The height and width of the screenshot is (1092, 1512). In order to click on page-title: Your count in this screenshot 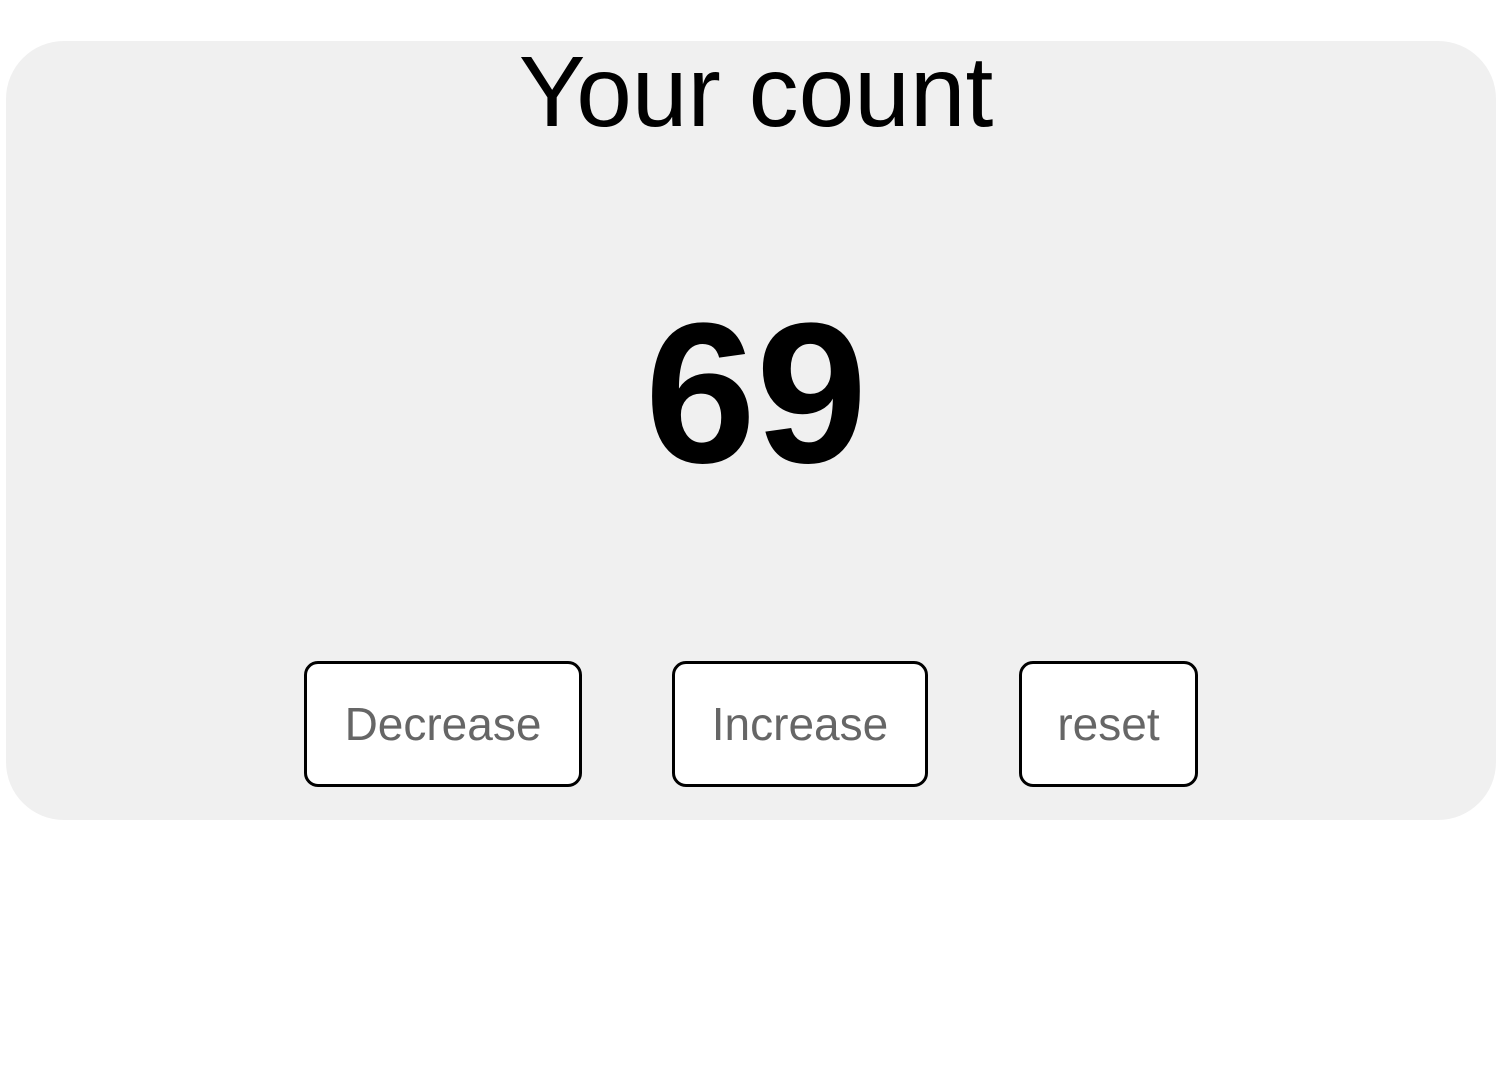, I will do `click(756, 92)`.